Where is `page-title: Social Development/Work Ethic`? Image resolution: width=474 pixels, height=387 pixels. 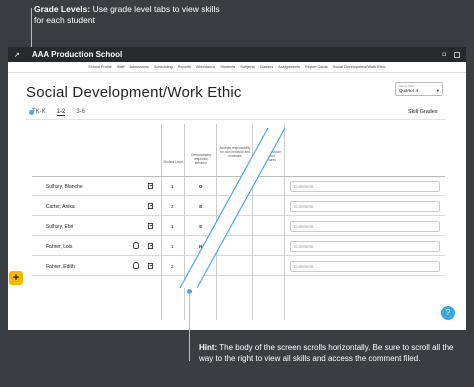
page-title: Social Development/Work Ethic is located at coordinates (134, 92).